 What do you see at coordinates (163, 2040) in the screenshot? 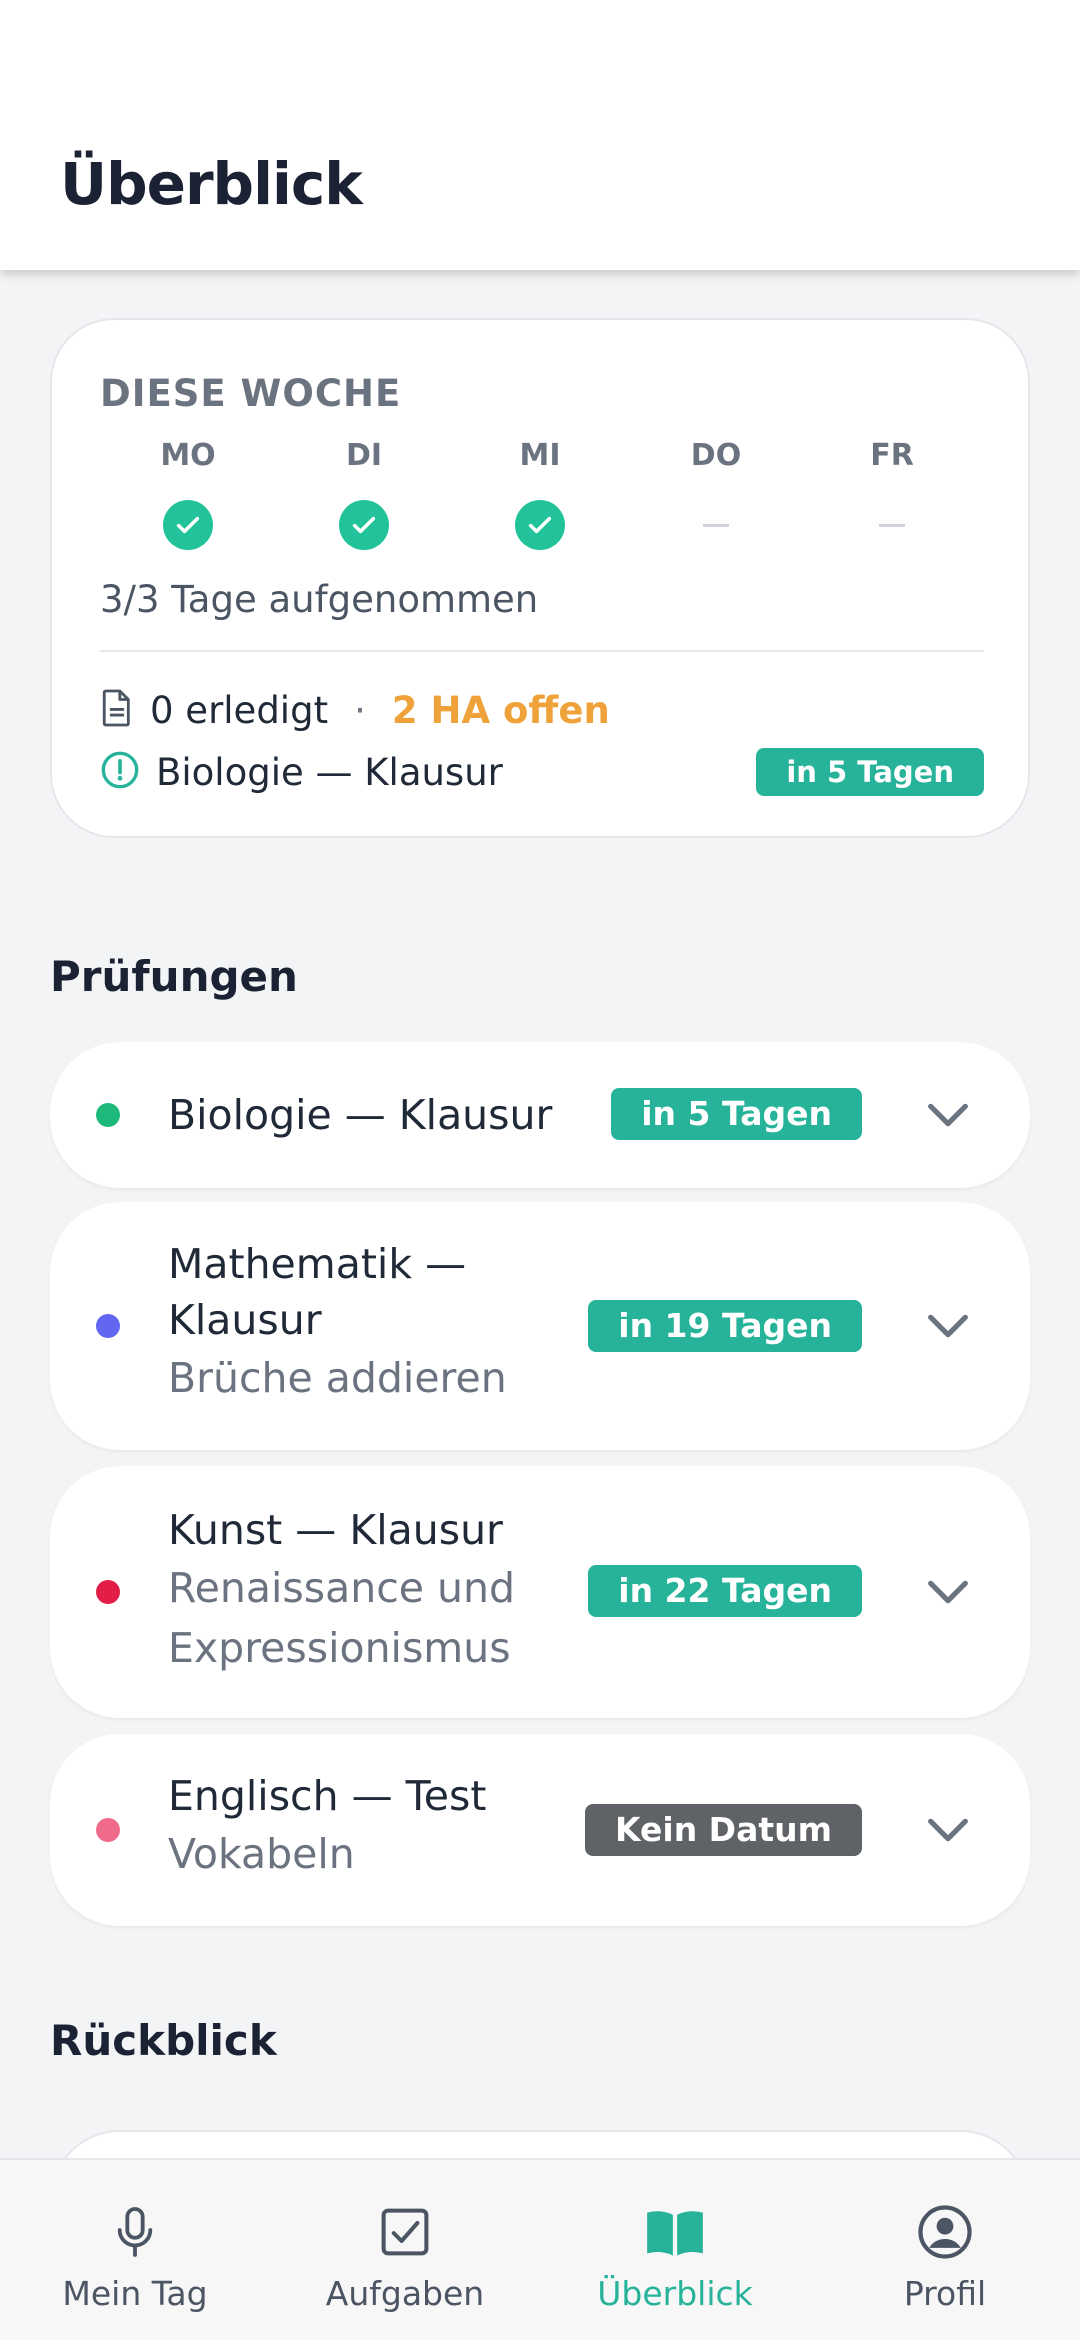
I see `review-section-title: Rückblick` at bounding box center [163, 2040].